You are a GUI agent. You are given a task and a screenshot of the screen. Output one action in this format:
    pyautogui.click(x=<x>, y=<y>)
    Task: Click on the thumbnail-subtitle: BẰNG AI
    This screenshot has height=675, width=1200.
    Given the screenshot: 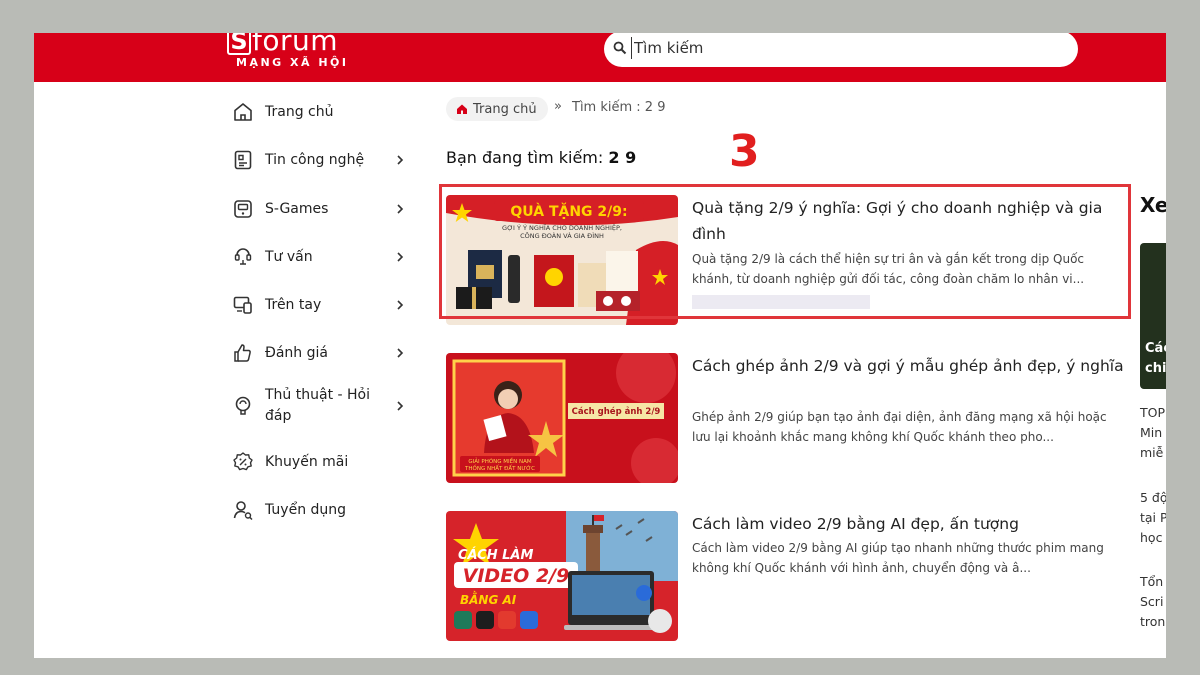 What is the action you would take?
    pyautogui.click(x=488, y=599)
    